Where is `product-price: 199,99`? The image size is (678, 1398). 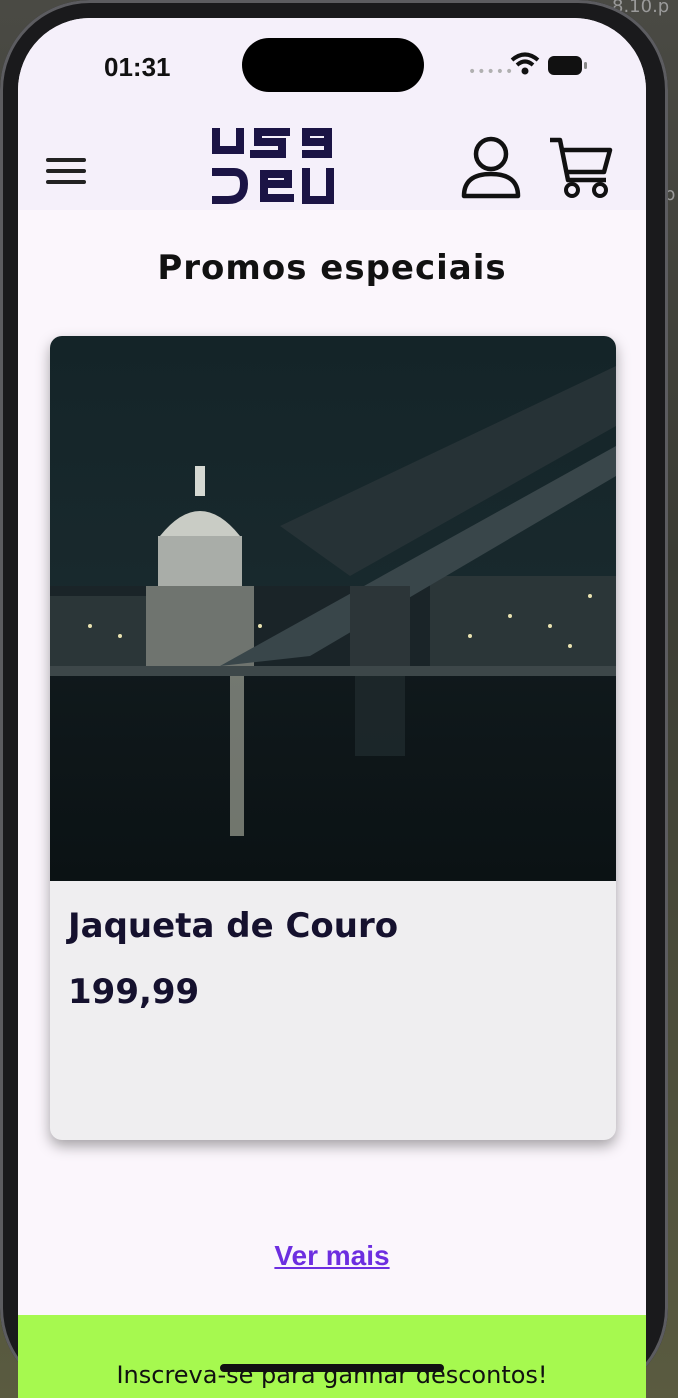
product-price: 199,99 is located at coordinates (134, 992).